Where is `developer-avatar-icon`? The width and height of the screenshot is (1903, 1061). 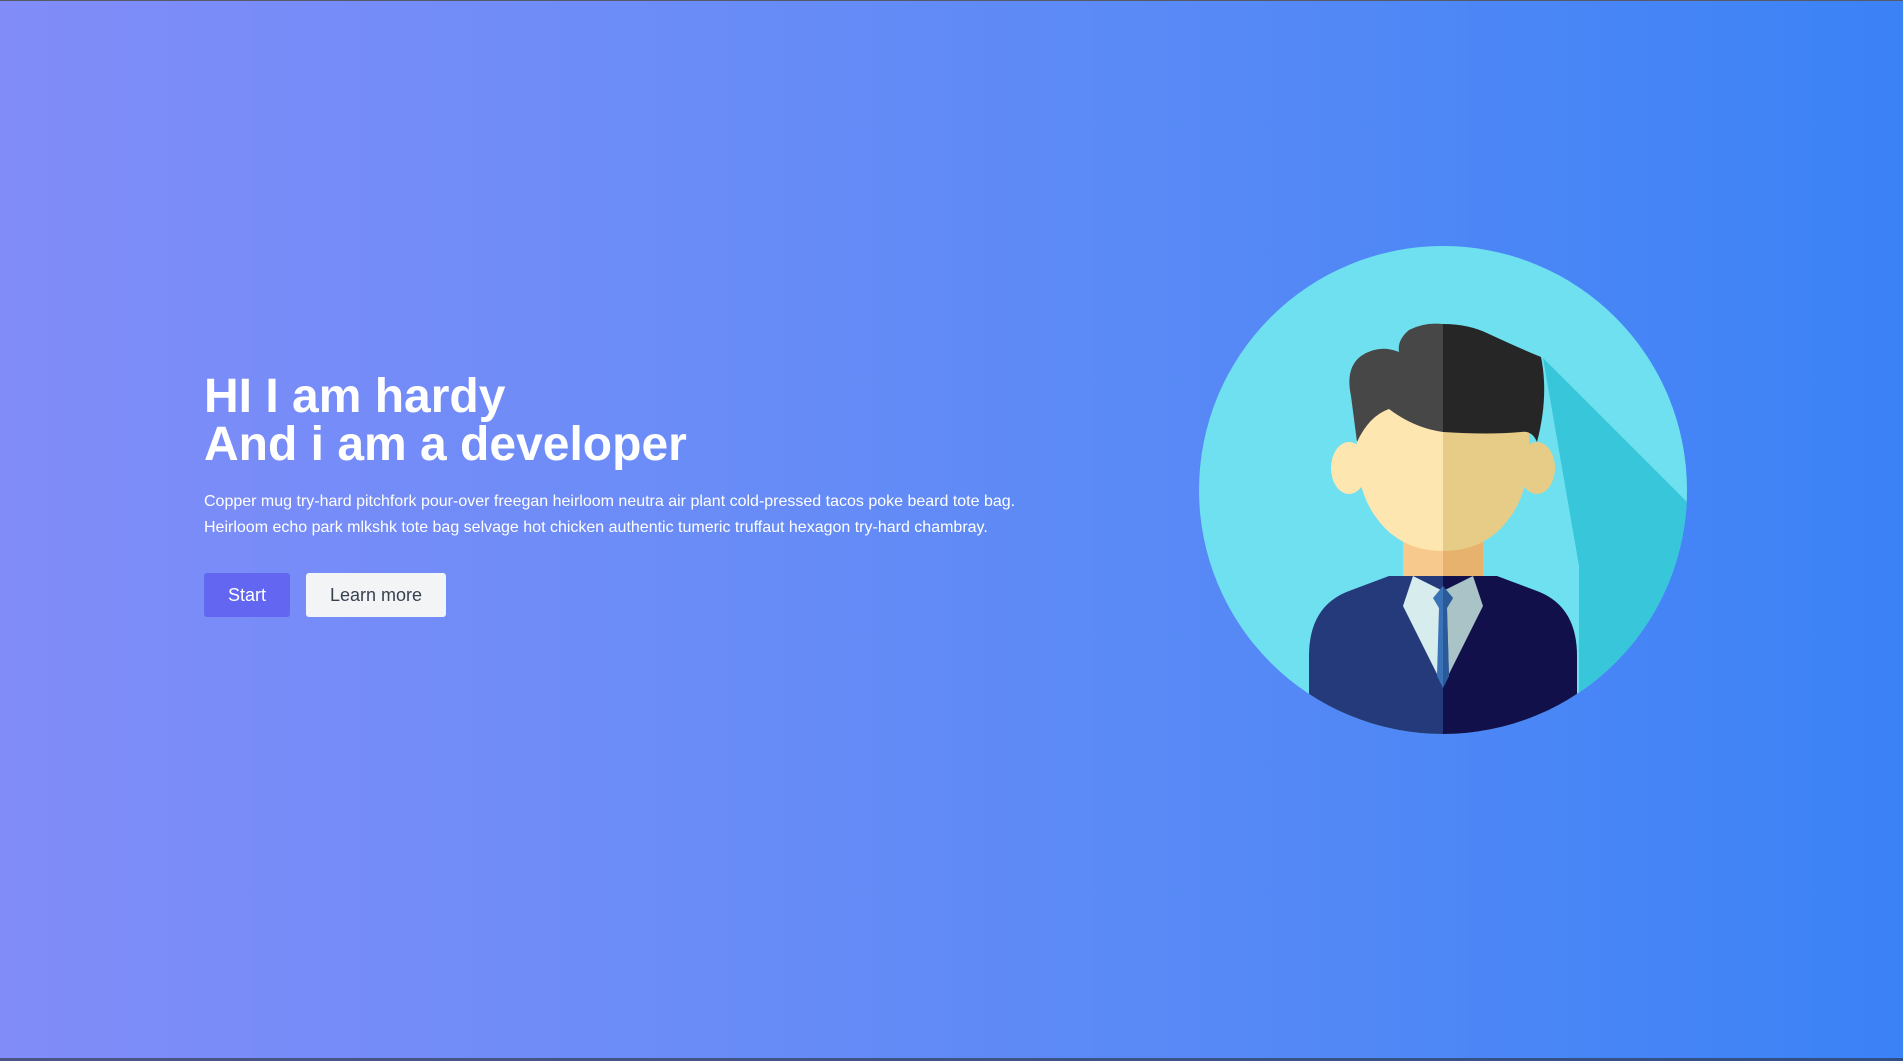 developer-avatar-icon is located at coordinates (1443, 490).